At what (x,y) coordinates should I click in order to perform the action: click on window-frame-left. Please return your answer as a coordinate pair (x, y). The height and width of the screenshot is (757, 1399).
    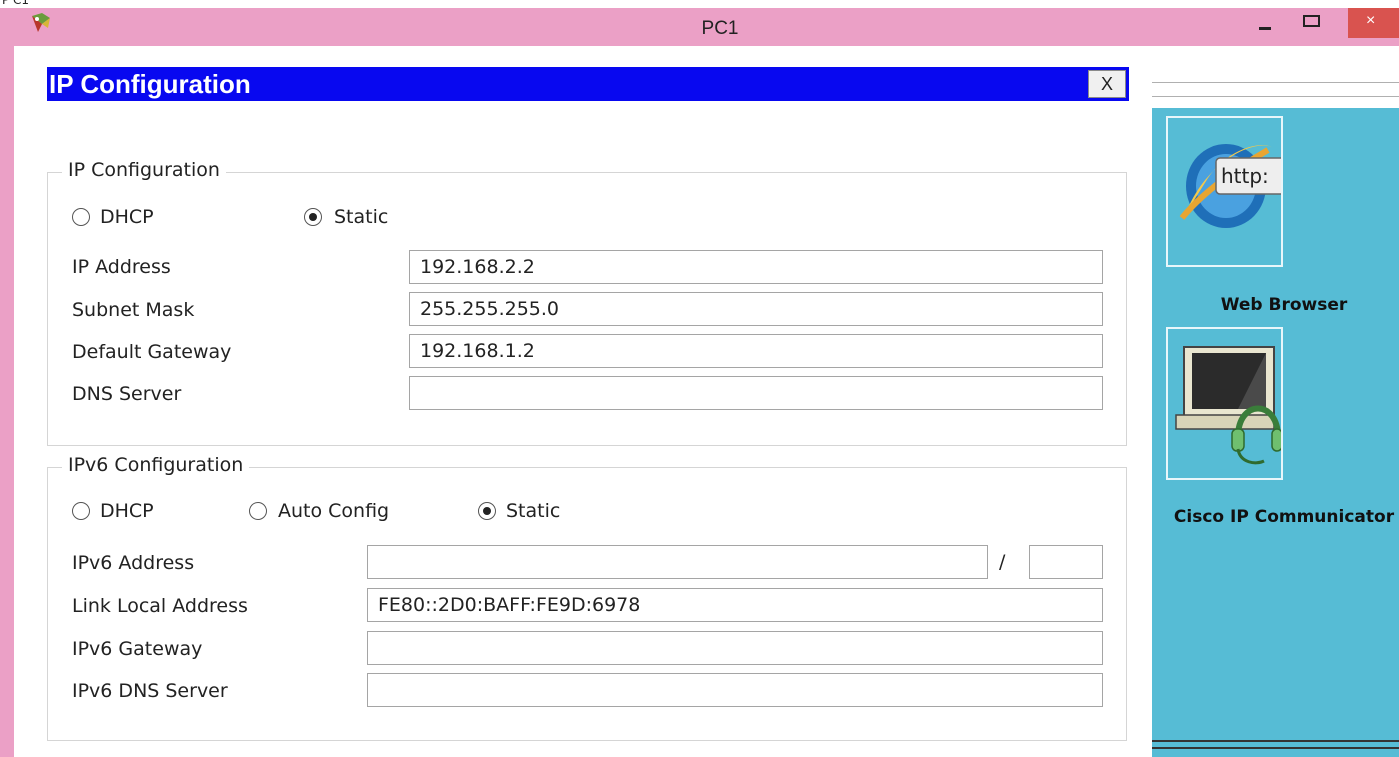
    Looking at the image, I should click on (7, 401).